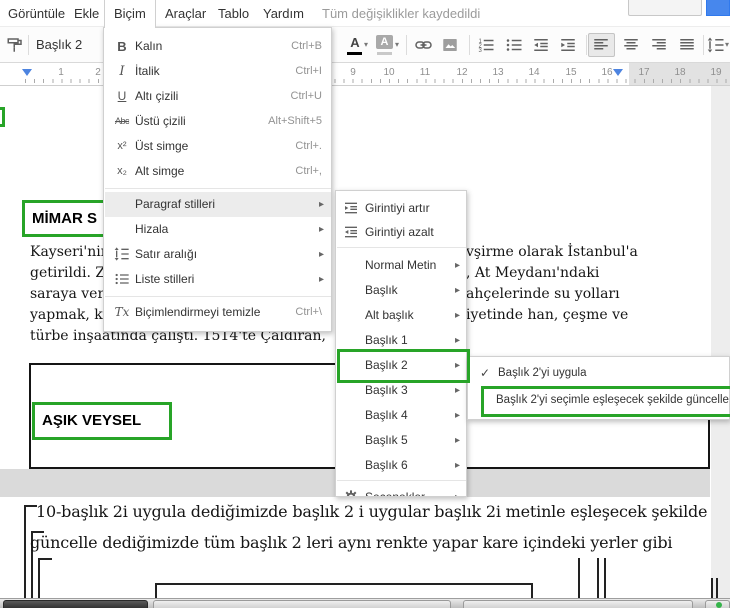  Describe the element at coordinates (59, 44) in the screenshot. I see `paragraph-style-selector: Başlık 2` at that location.